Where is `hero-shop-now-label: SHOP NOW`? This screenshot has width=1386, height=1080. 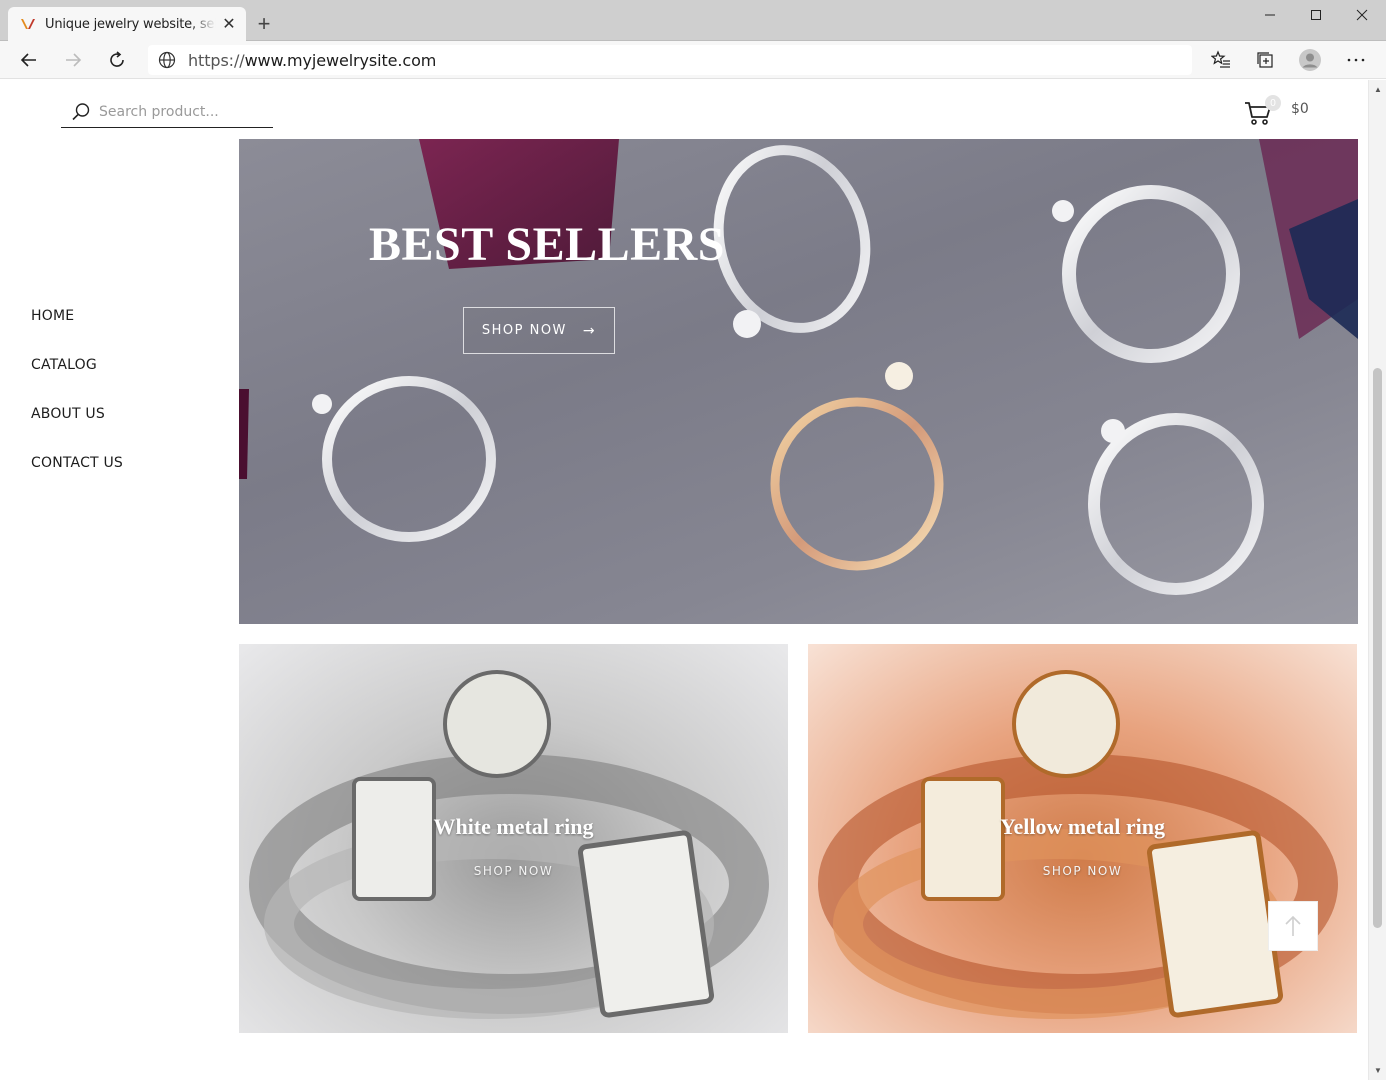
hero-shop-now-label: SHOP NOW is located at coordinates (524, 330).